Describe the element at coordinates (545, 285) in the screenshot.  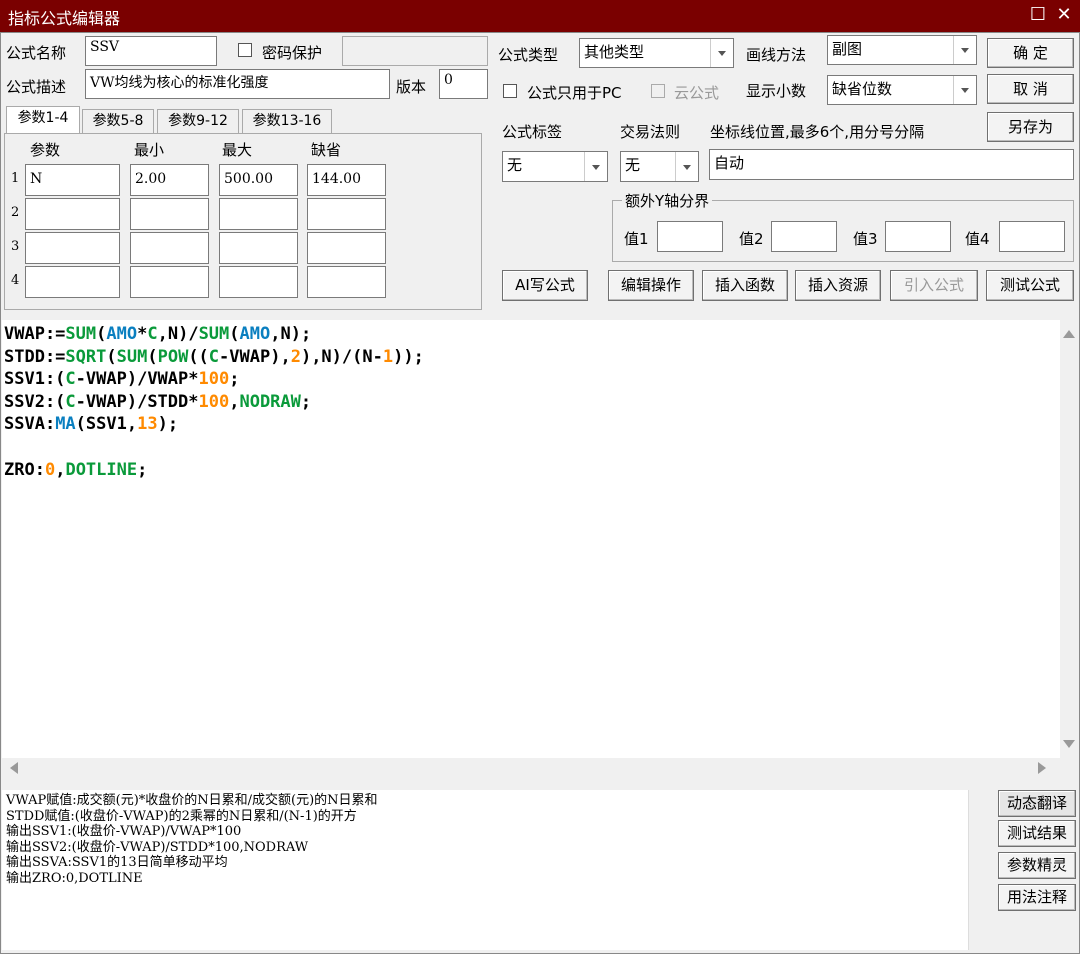
I see `ai-write-formula-button: AI写公式` at that location.